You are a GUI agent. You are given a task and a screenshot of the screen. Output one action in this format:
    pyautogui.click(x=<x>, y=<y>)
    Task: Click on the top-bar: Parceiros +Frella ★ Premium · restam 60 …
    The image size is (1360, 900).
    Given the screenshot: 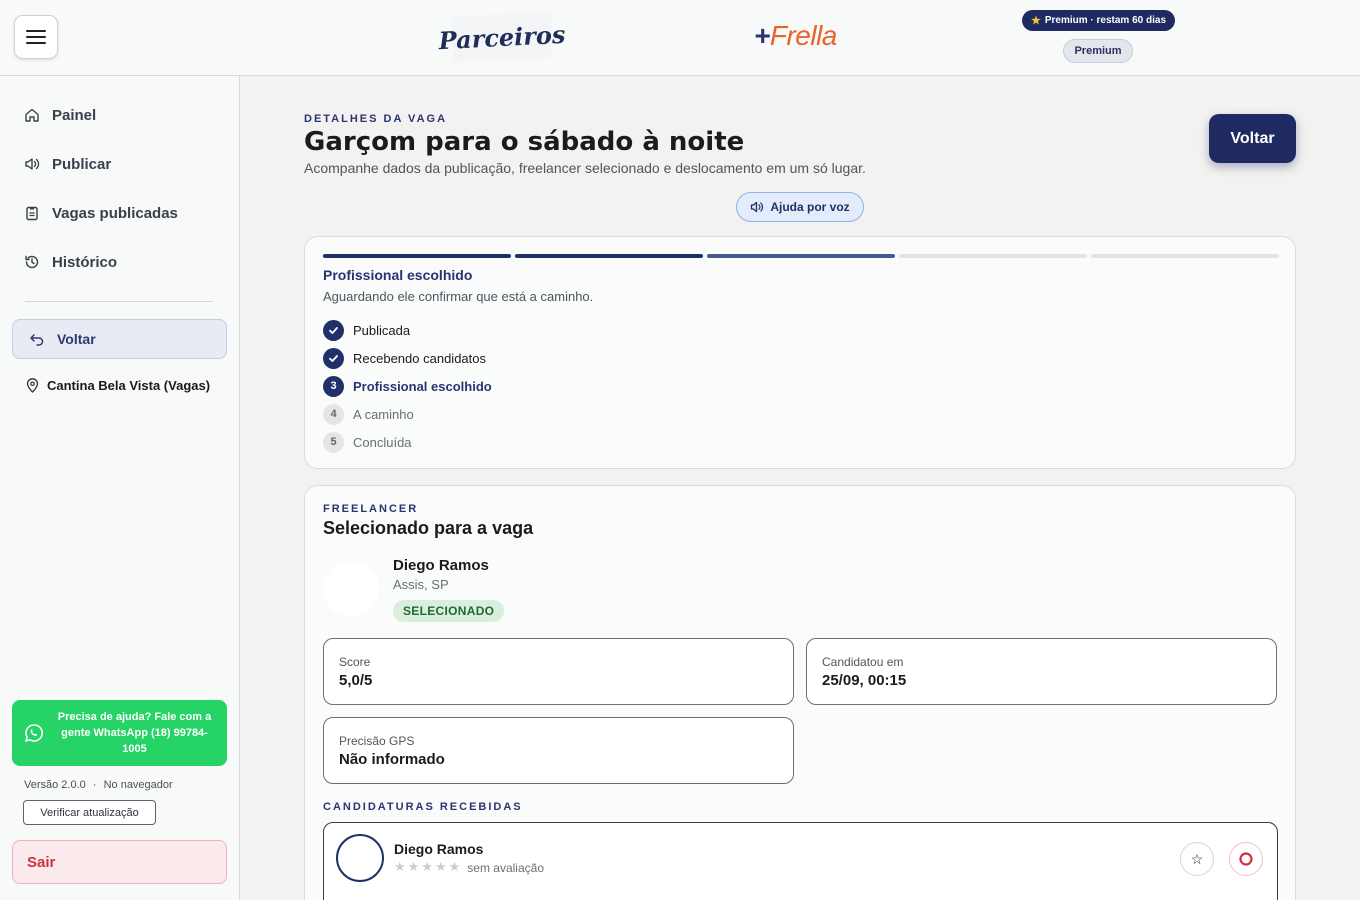 What is the action you would take?
    pyautogui.click(x=680, y=38)
    